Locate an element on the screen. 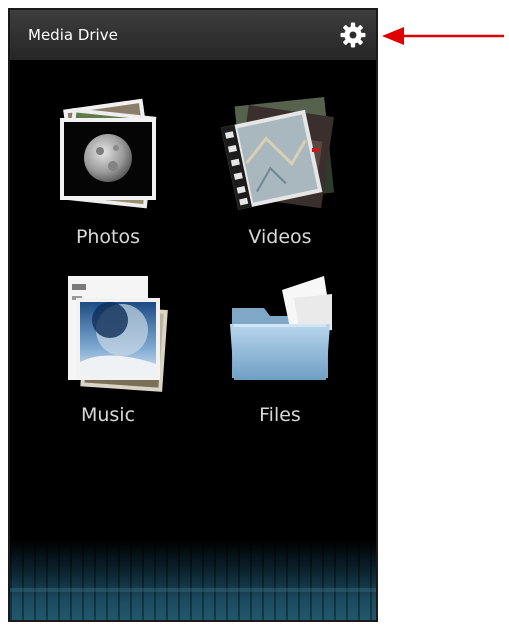  app-title: Media Drive is located at coordinates (73, 35).